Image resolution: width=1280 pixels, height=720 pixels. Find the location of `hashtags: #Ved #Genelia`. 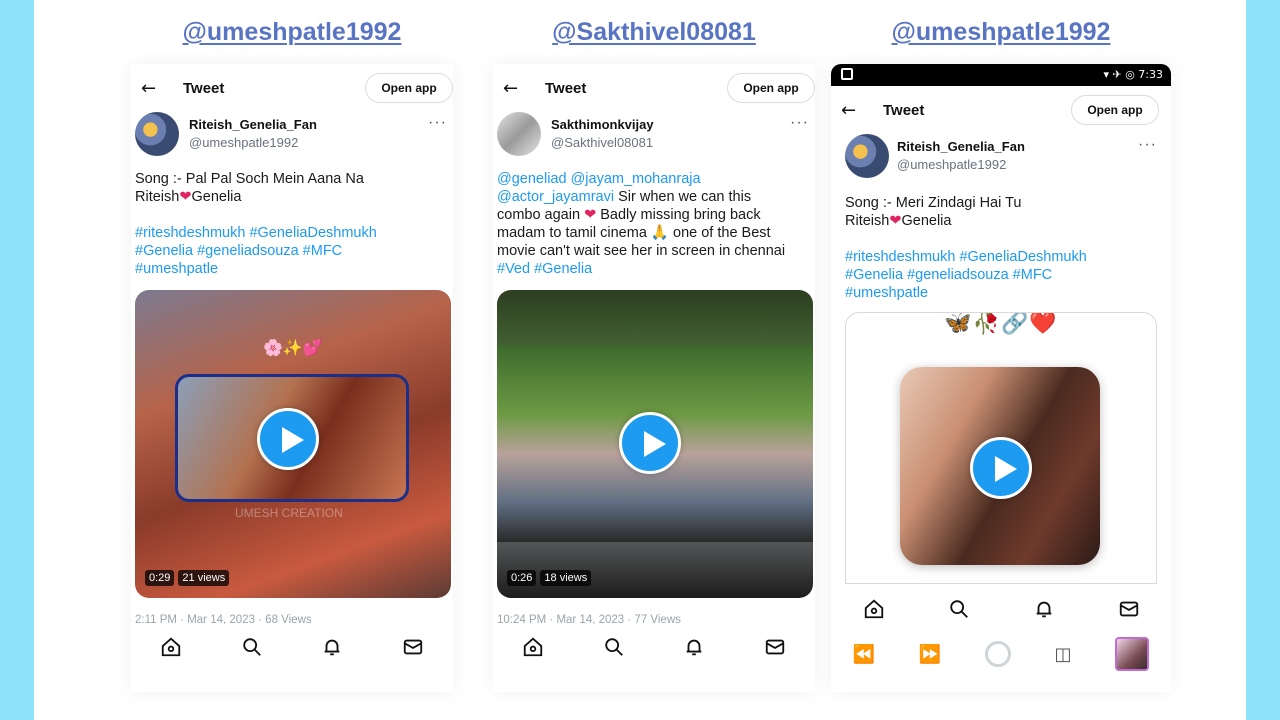

hashtags: #Ved #Genelia is located at coordinates (654, 269).